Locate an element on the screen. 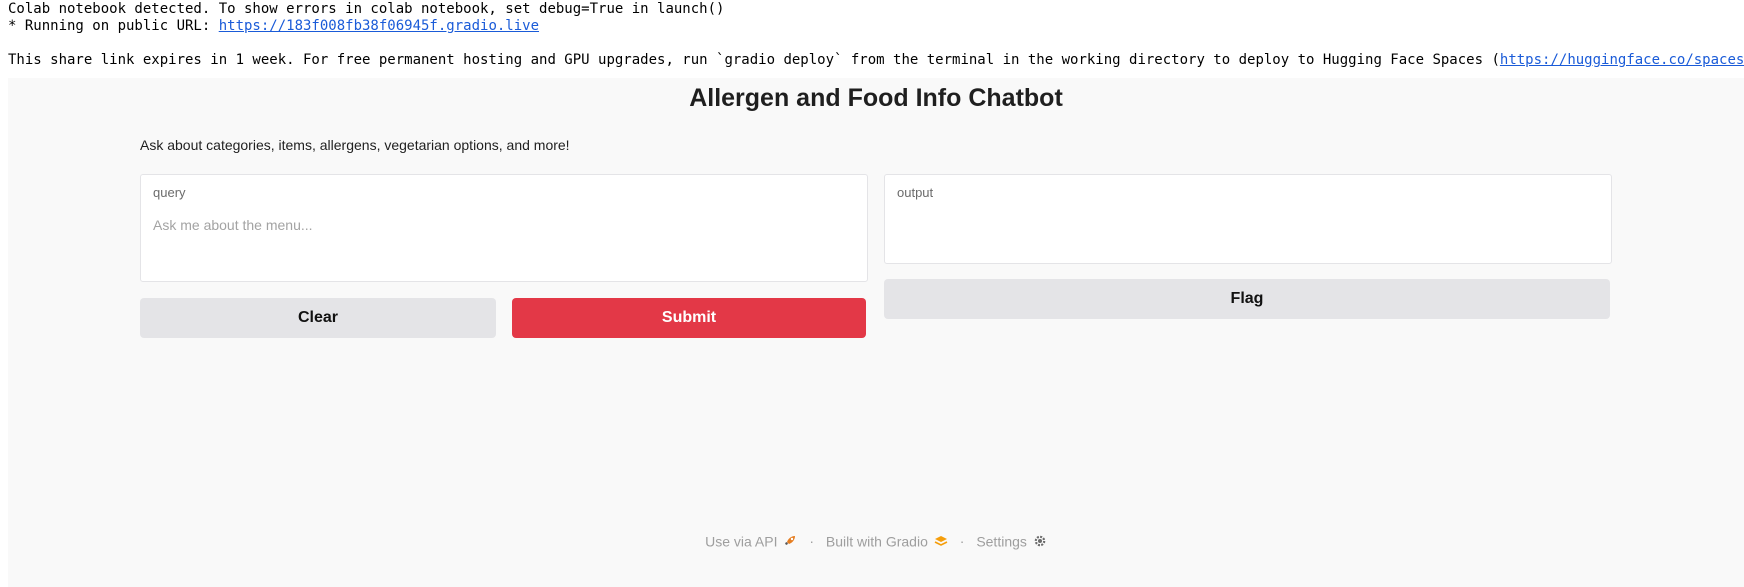  settings-link: Settings is located at coordinates (1011, 541).